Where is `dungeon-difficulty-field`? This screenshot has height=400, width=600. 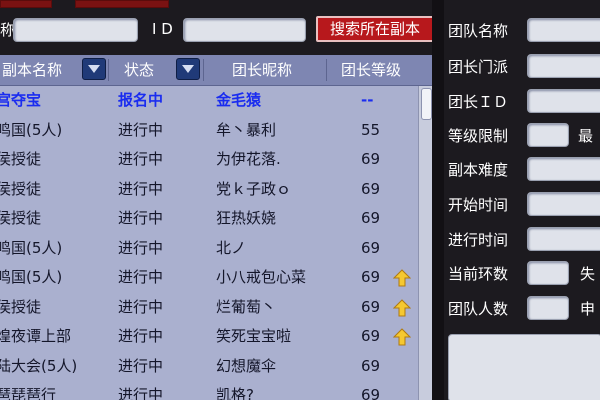 dungeon-difficulty-field is located at coordinates (563, 169).